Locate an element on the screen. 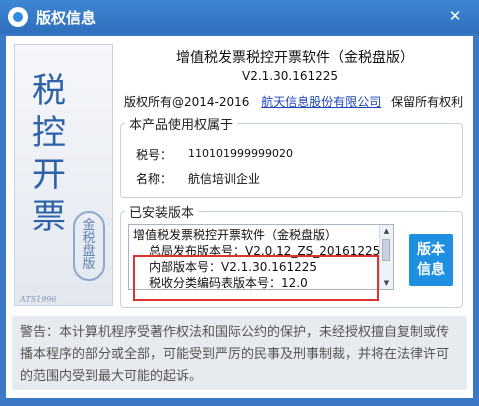  highlight-box is located at coordinates (256, 278).